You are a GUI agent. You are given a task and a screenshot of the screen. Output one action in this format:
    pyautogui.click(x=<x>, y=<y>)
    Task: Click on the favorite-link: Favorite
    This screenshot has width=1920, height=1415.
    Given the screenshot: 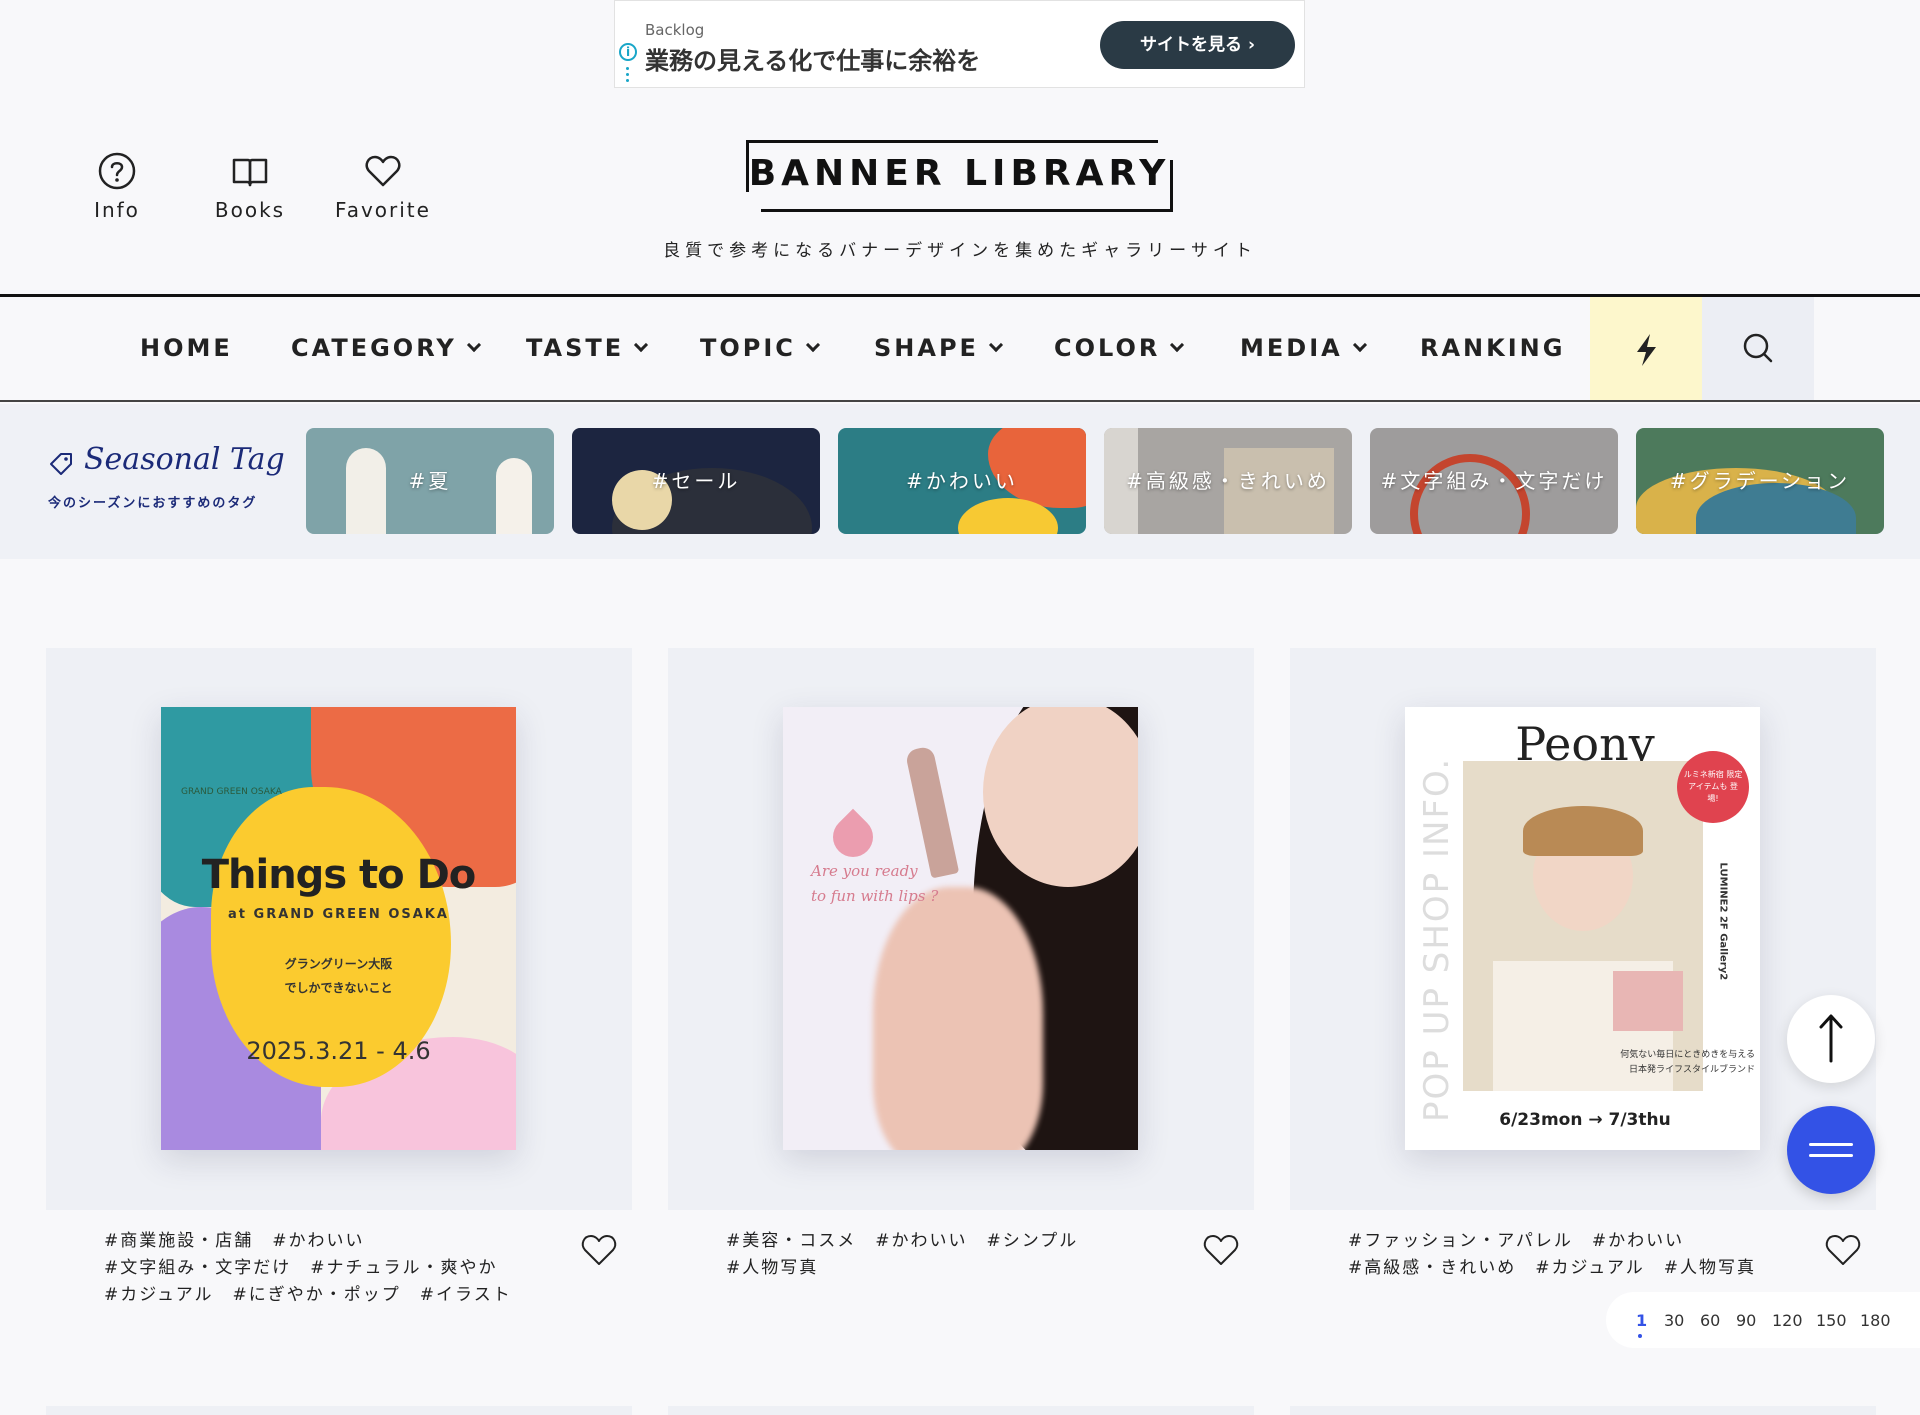 What is the action you would take?
    pyautogui.click(x=383, y=187)
    